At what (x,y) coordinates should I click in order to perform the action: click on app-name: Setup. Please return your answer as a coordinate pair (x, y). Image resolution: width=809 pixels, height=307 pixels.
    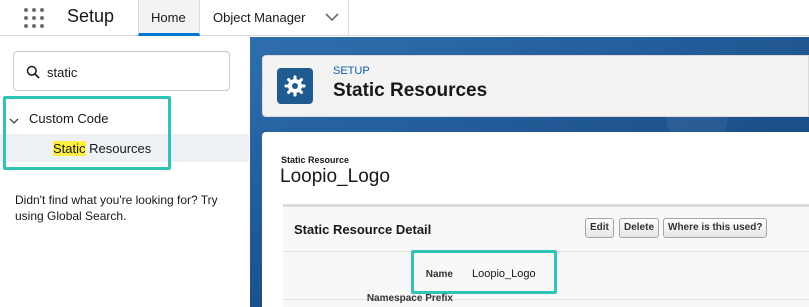
    Looking at the image, I should click on (91, 16).